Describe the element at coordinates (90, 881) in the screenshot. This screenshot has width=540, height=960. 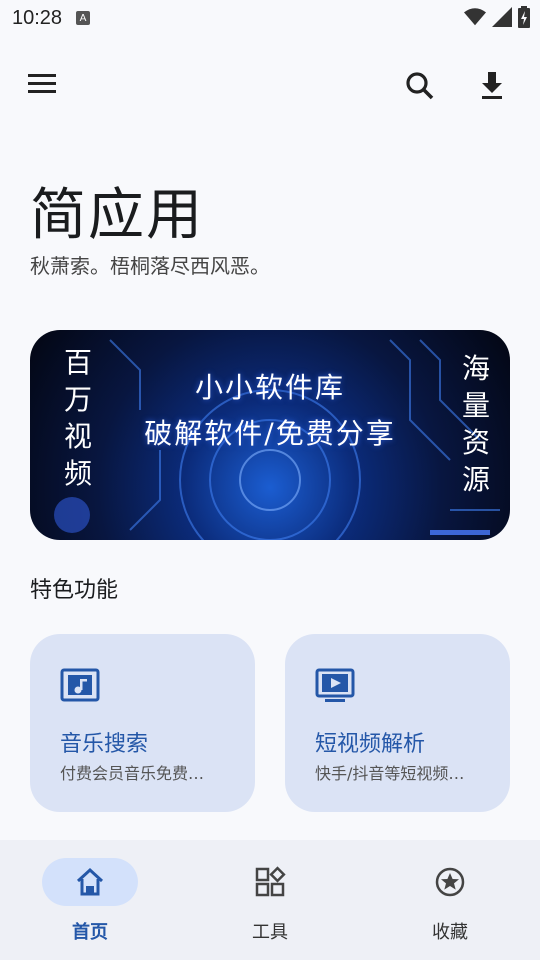
I see `home-icon` at that location.